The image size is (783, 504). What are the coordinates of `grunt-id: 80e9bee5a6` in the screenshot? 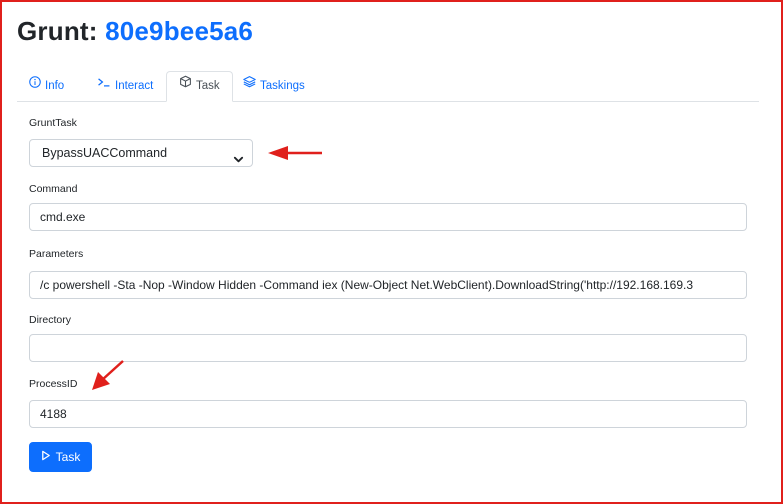 It's located at (179, 31).